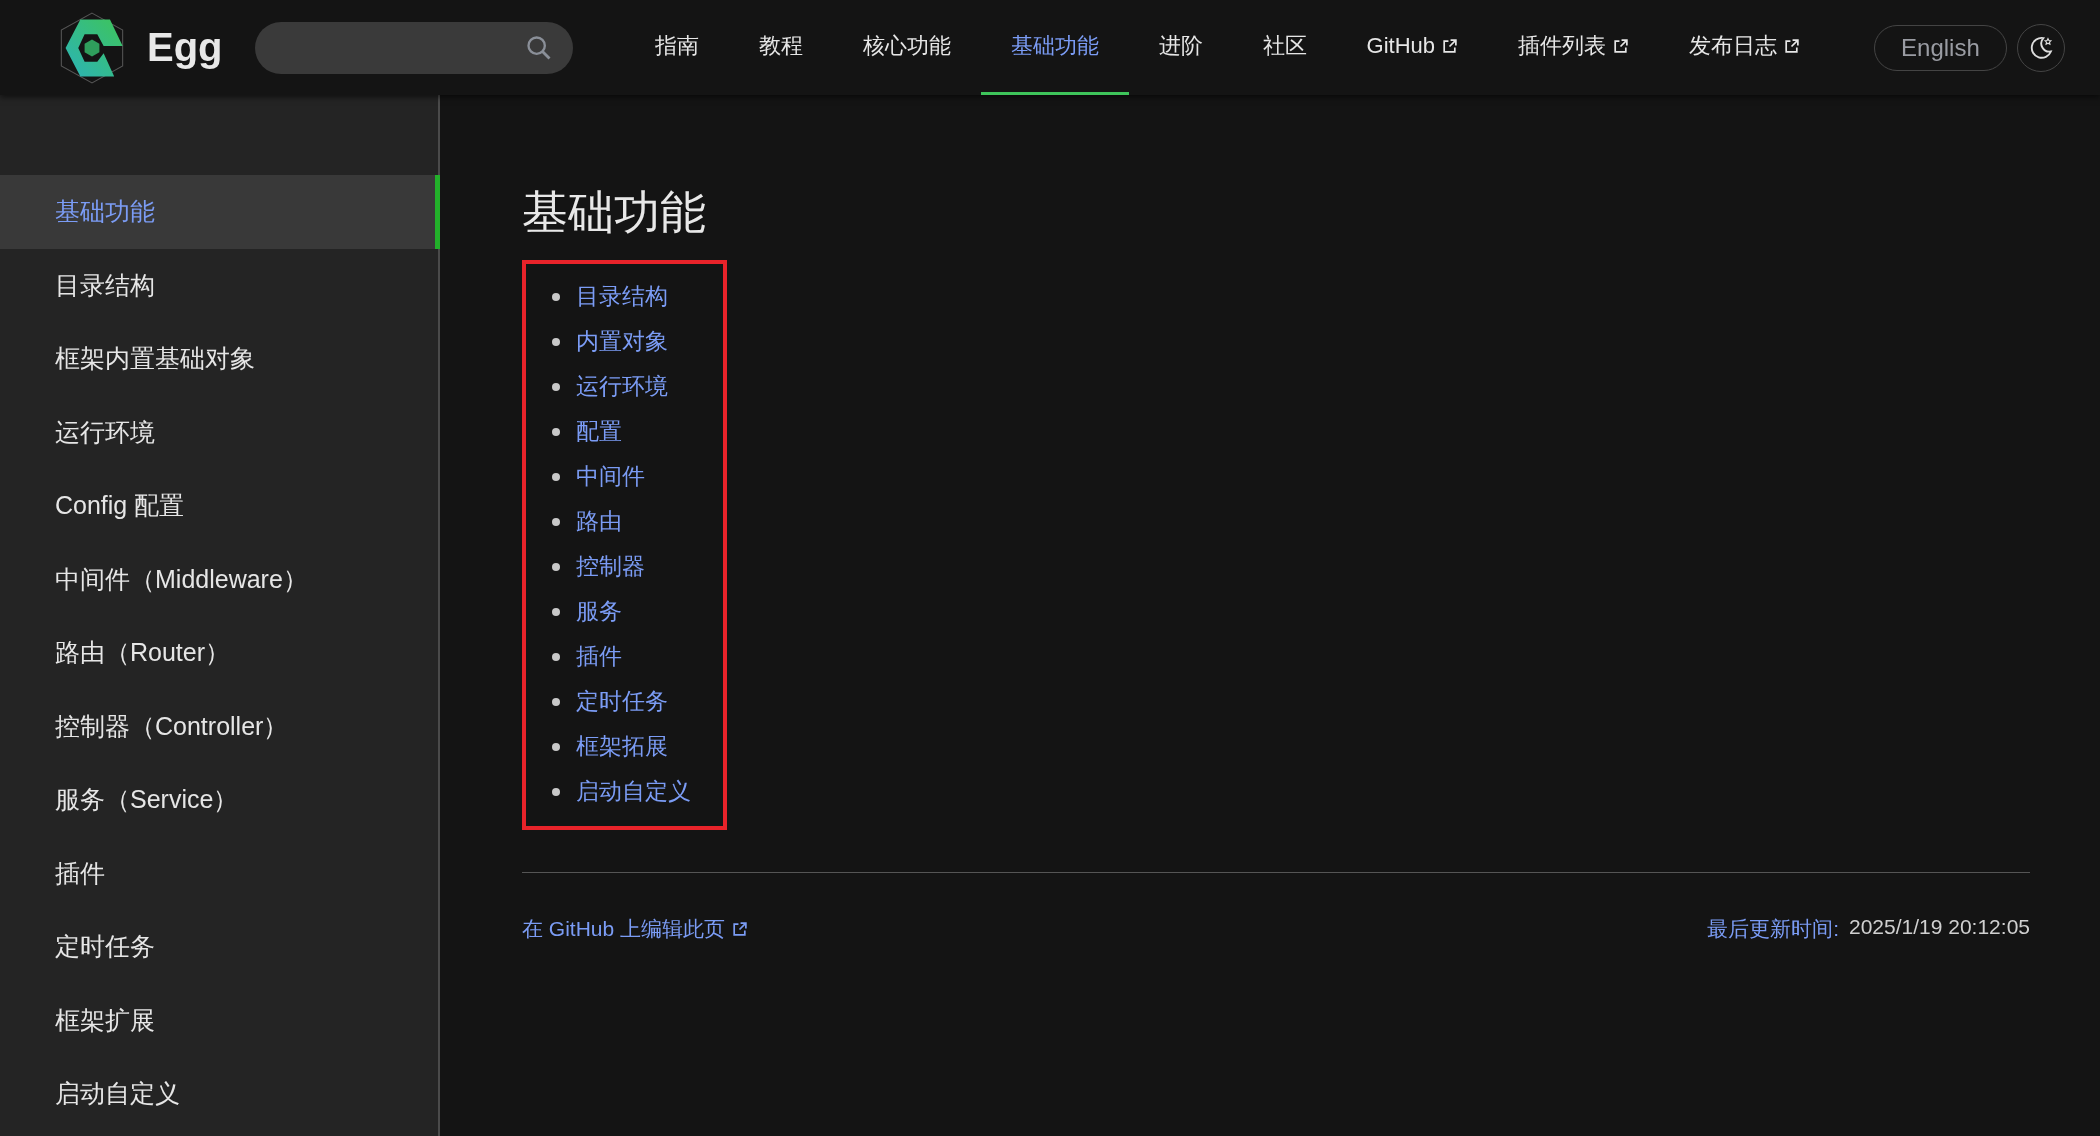 The image size is (2100, 1136). What do you see at coordinates (1054, 47) in the screenshot?
I see `nav-link: 基础功能` at bounding box center [1054, 47].